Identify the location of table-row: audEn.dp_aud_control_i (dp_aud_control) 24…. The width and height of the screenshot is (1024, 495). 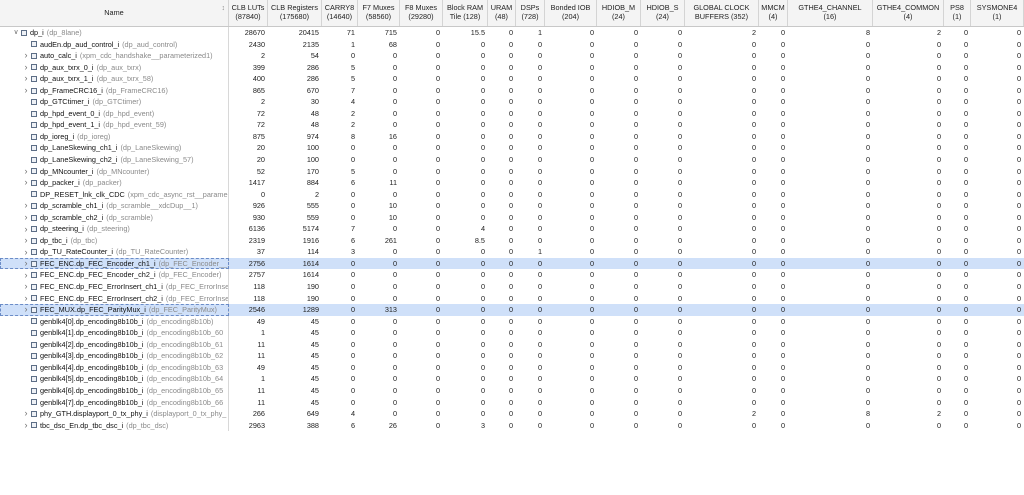
(512, 44).